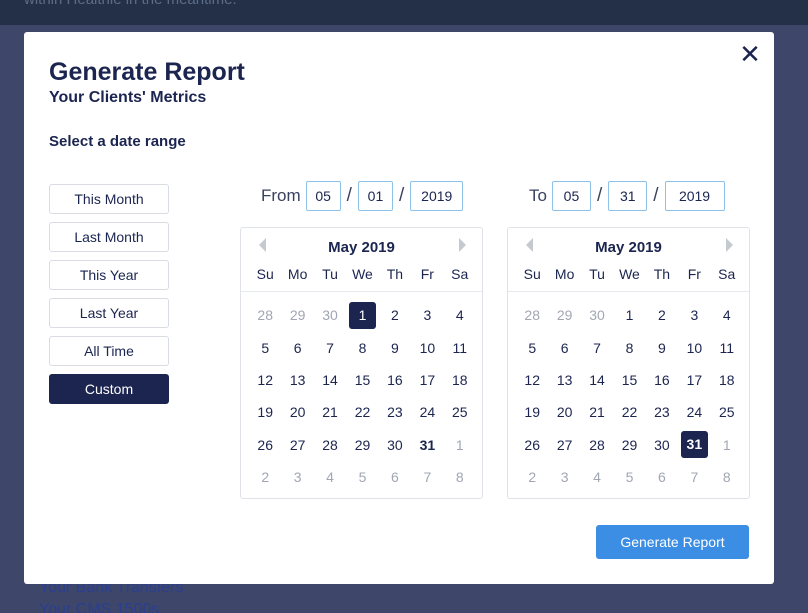  What do you see at coordinates (109, 199) in the screenshot?
I see `preset-this-month-button: This Month` at bounding box center [109, 199].